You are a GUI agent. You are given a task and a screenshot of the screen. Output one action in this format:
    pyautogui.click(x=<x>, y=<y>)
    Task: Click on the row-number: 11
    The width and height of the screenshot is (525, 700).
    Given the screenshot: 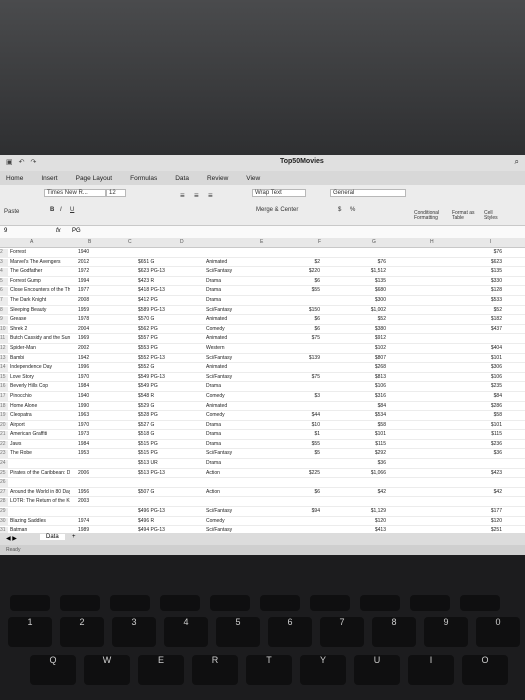 What is the action you would take?
    pyautogui.click(x=4, y=339)
    